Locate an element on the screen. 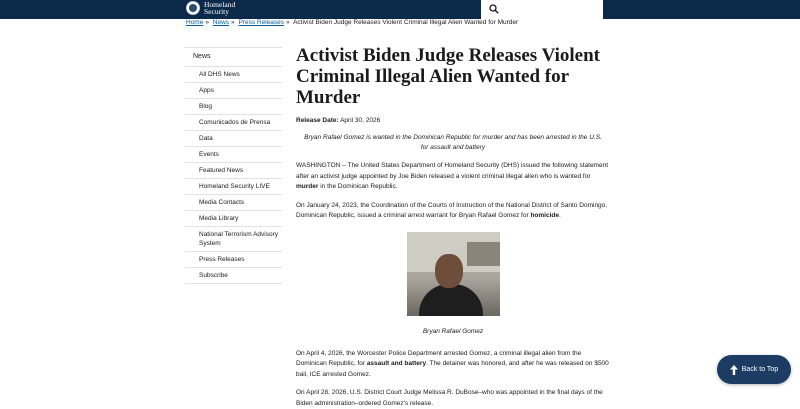 This screenshot has width=800, height=409. sidebar-item-homeland-security-live: Homeland Security LIVE is located at coordinates (233, 187).